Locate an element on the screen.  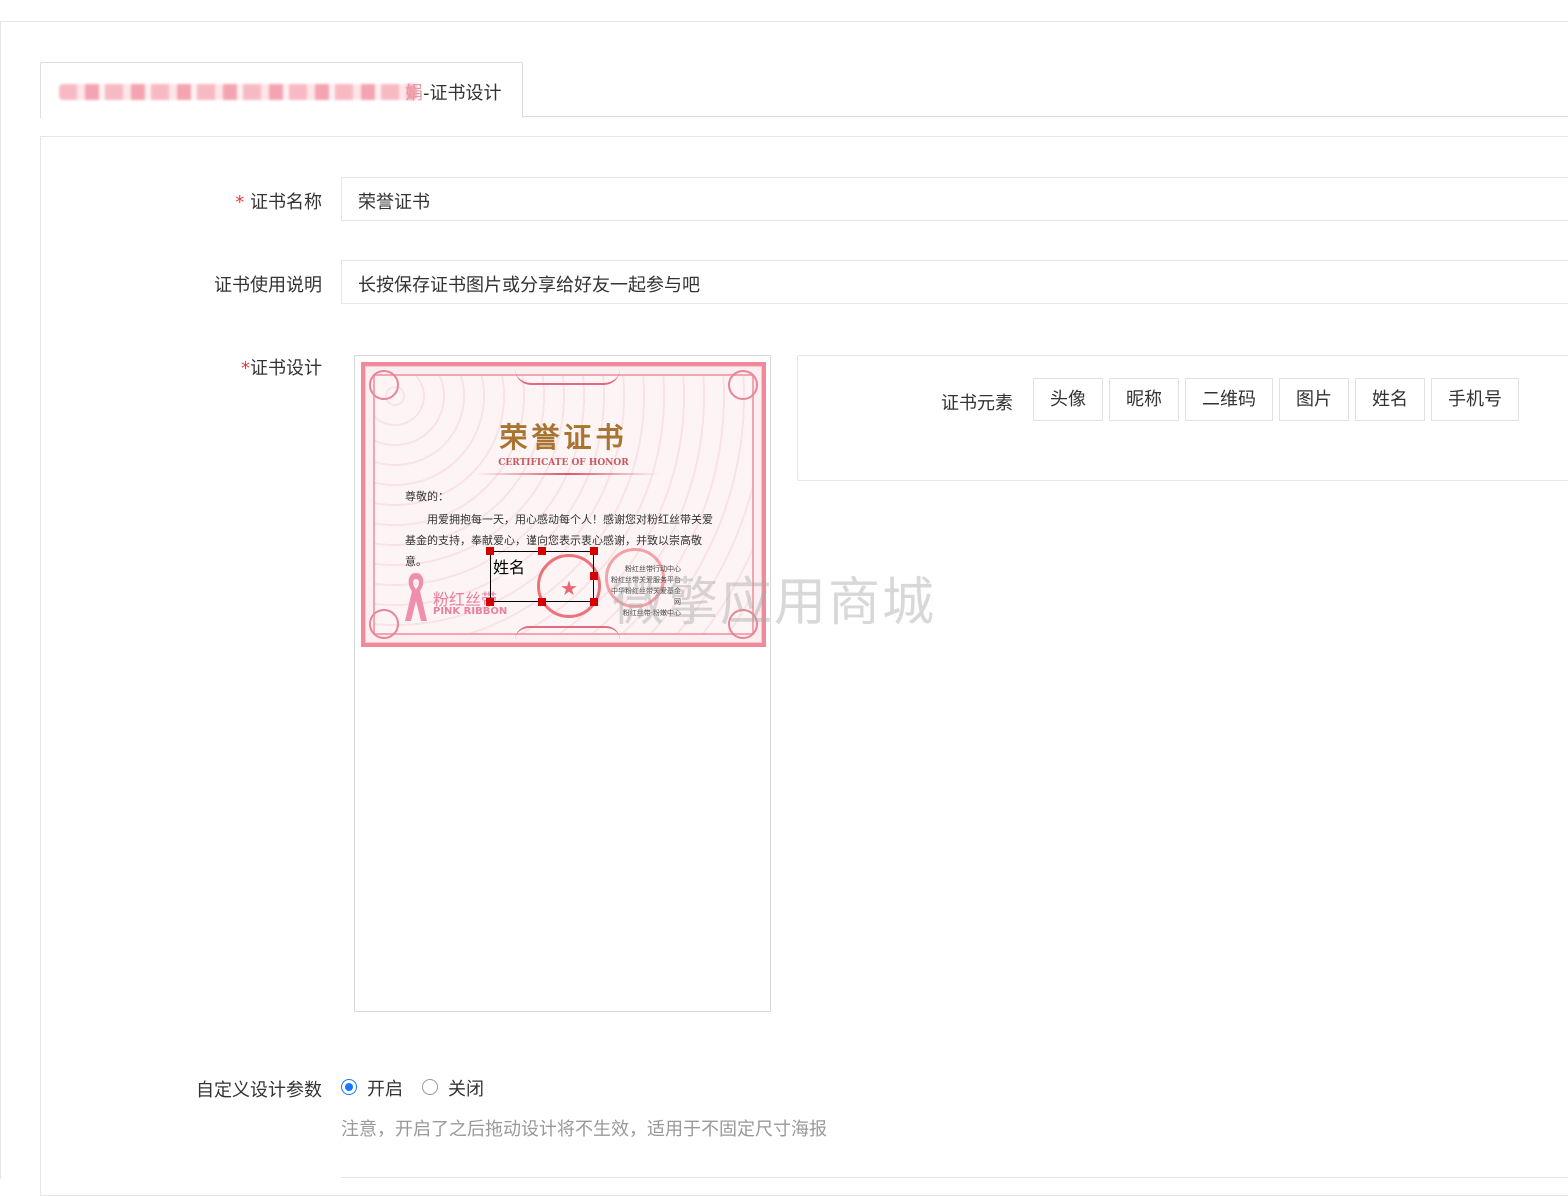
certificate-title: 荣誉证书 is located at coordinates (563, 437).